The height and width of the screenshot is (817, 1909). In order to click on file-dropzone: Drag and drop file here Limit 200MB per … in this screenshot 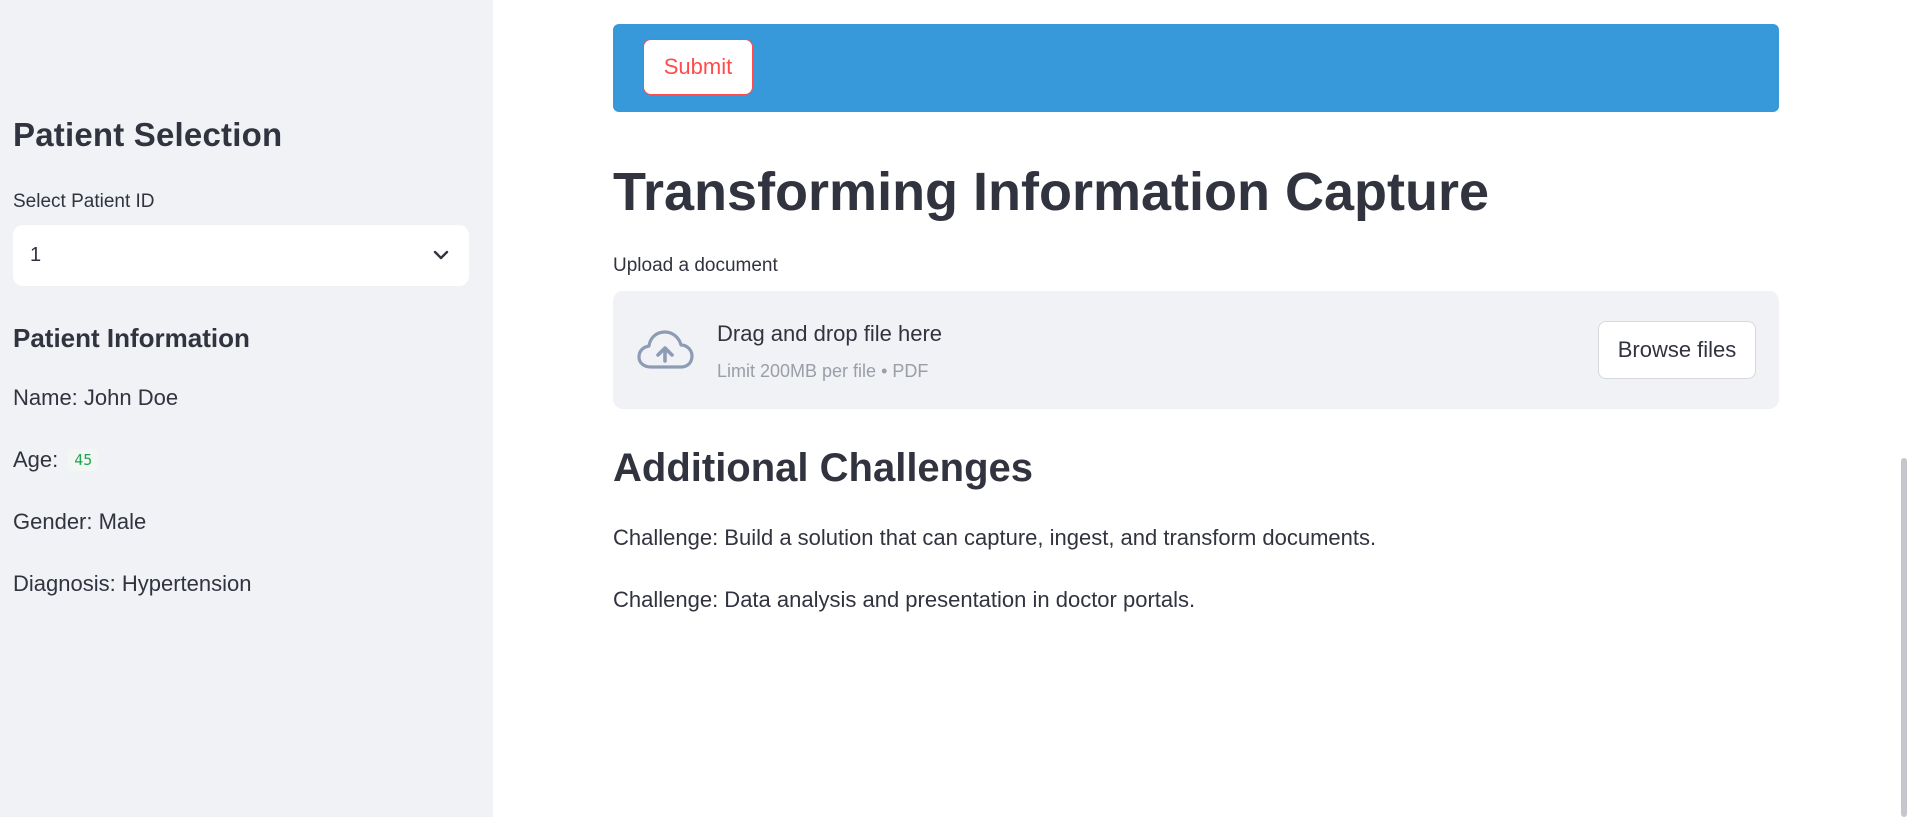, I will do `click(1196, 350)`.